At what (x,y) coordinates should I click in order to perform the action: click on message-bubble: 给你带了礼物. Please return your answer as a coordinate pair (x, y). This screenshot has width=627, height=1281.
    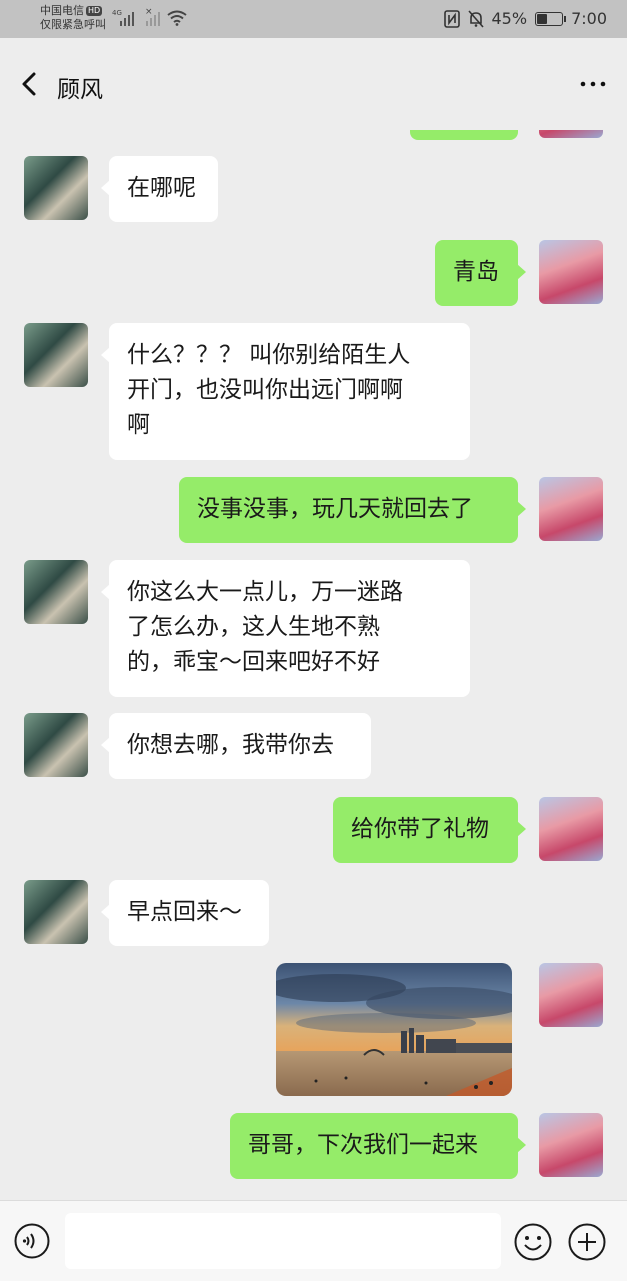
    Looking at the image, I should click on (429, 830).